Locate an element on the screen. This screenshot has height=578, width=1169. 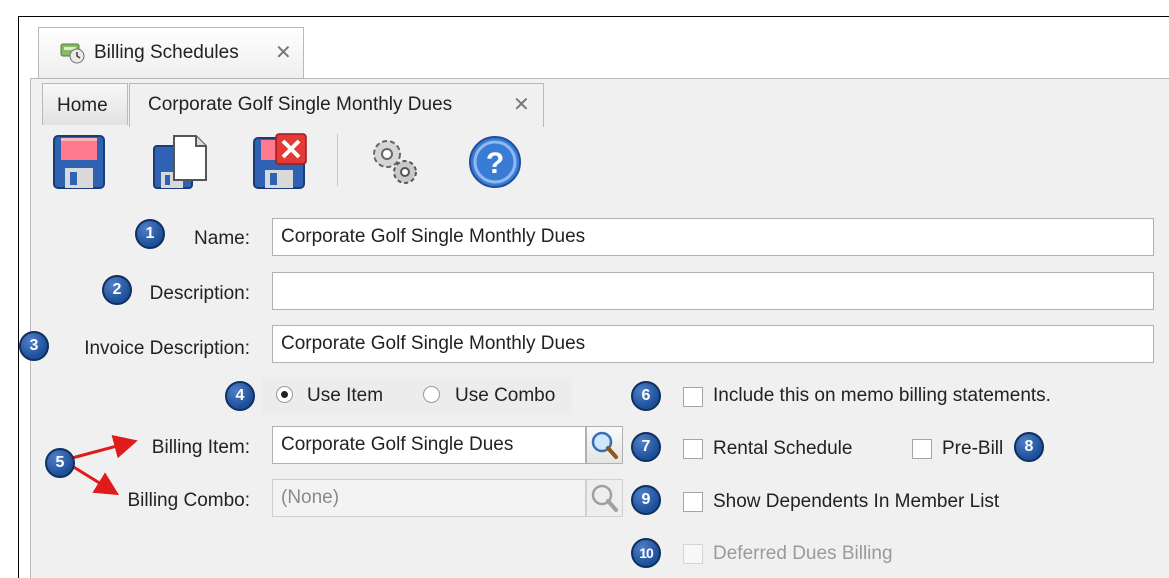
callout-badge-5: 5 is located at coordinates (60, 463).